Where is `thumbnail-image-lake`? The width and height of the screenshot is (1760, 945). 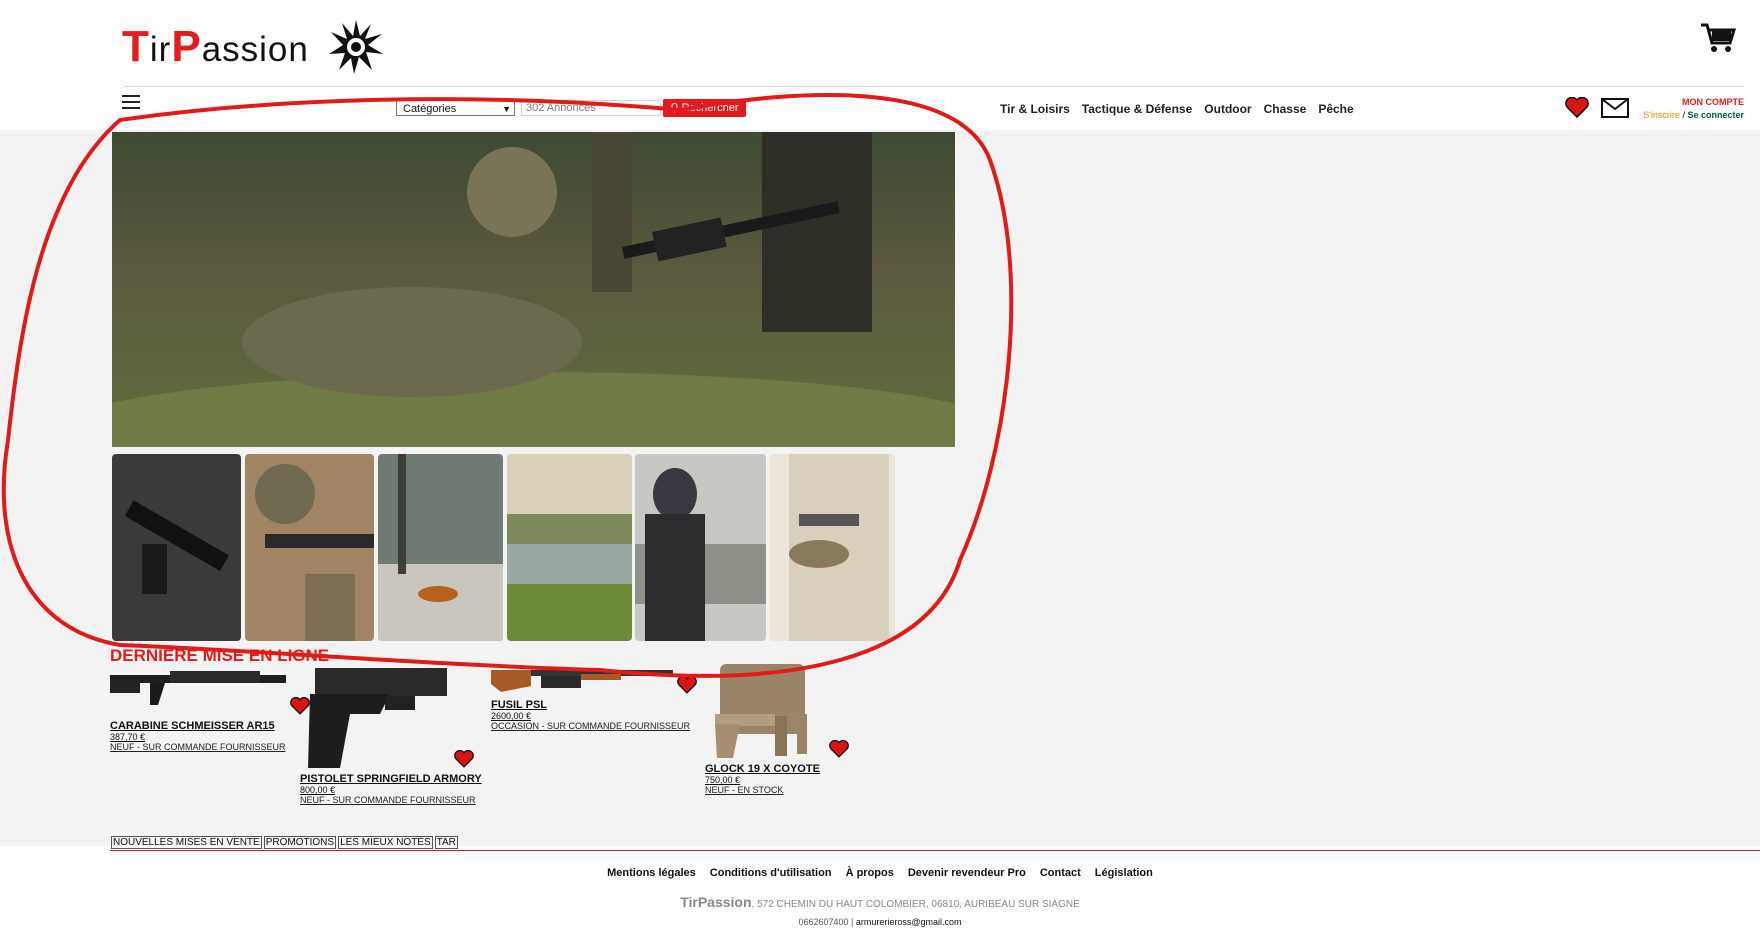 thumbnail-image-lake is located at coordinates (569, 547).